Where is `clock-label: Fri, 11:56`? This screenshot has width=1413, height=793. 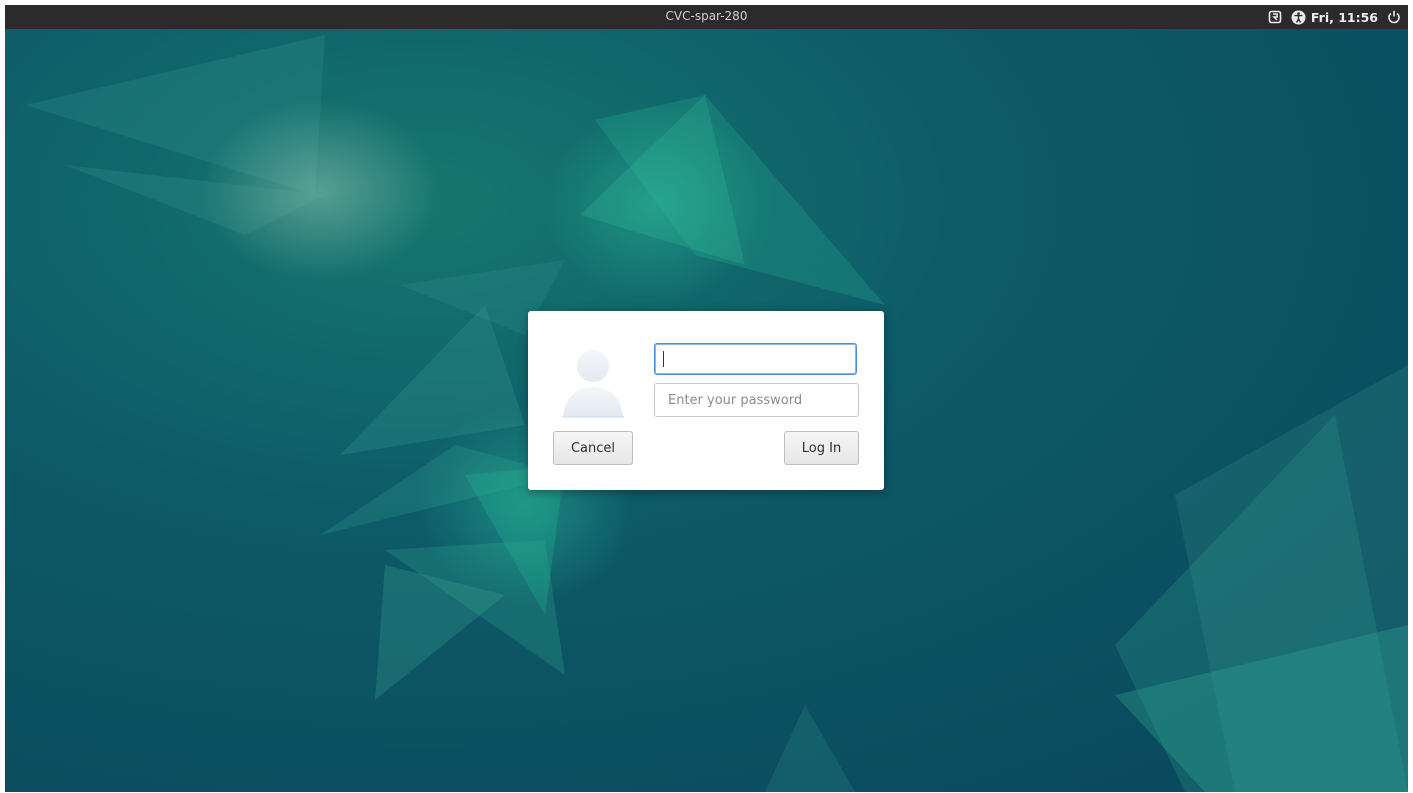
clock-label: Fri, 11:56 is located at coordinates (1344, 17).